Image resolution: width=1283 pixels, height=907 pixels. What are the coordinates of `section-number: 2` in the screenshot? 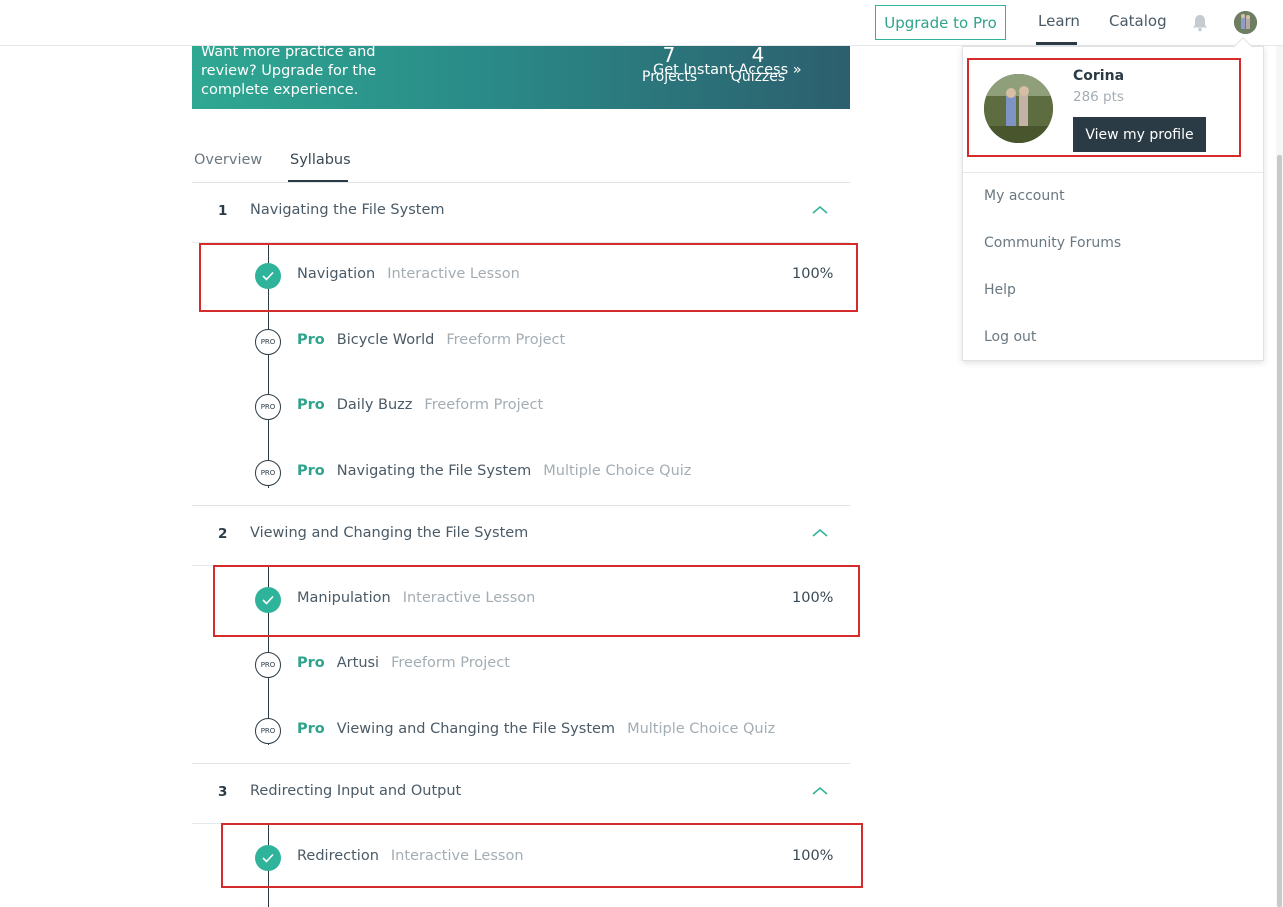 It's located at (223, 534).